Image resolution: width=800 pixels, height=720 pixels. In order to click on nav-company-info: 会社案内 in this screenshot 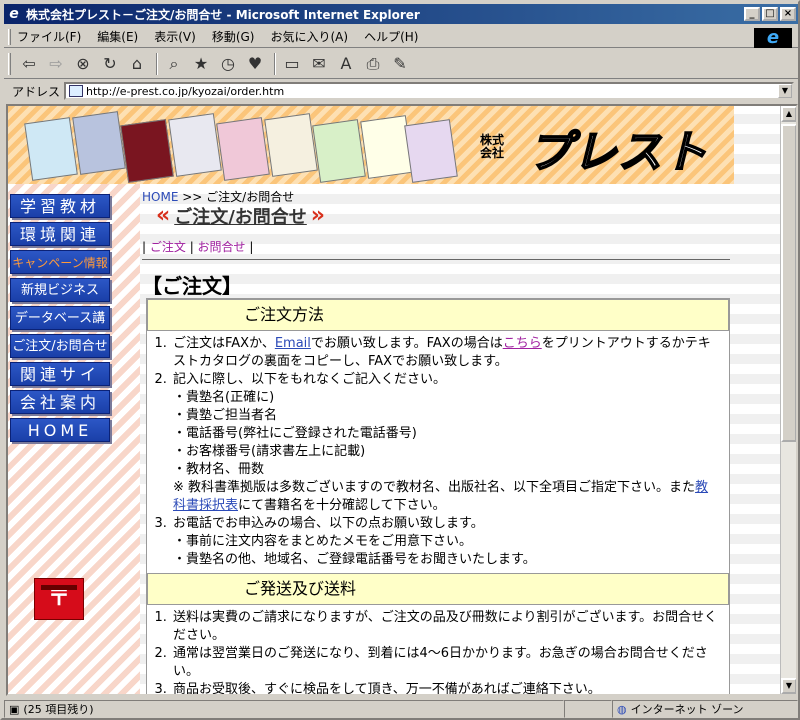, I will do `click(60, 402)`.